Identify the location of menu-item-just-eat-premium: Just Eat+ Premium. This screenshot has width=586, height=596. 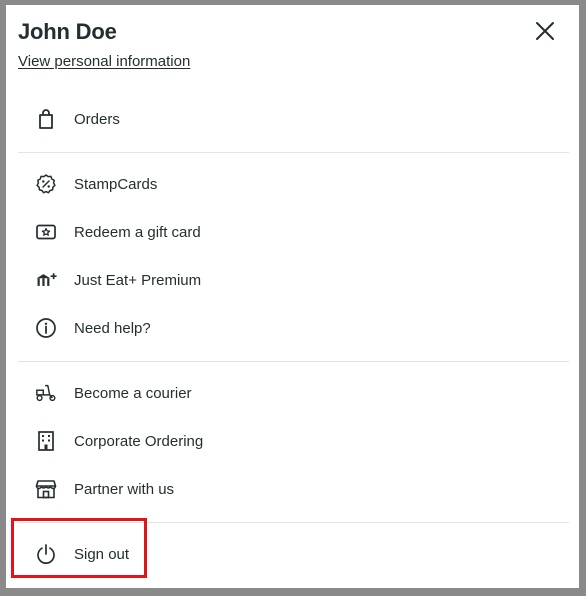
(293, 280).